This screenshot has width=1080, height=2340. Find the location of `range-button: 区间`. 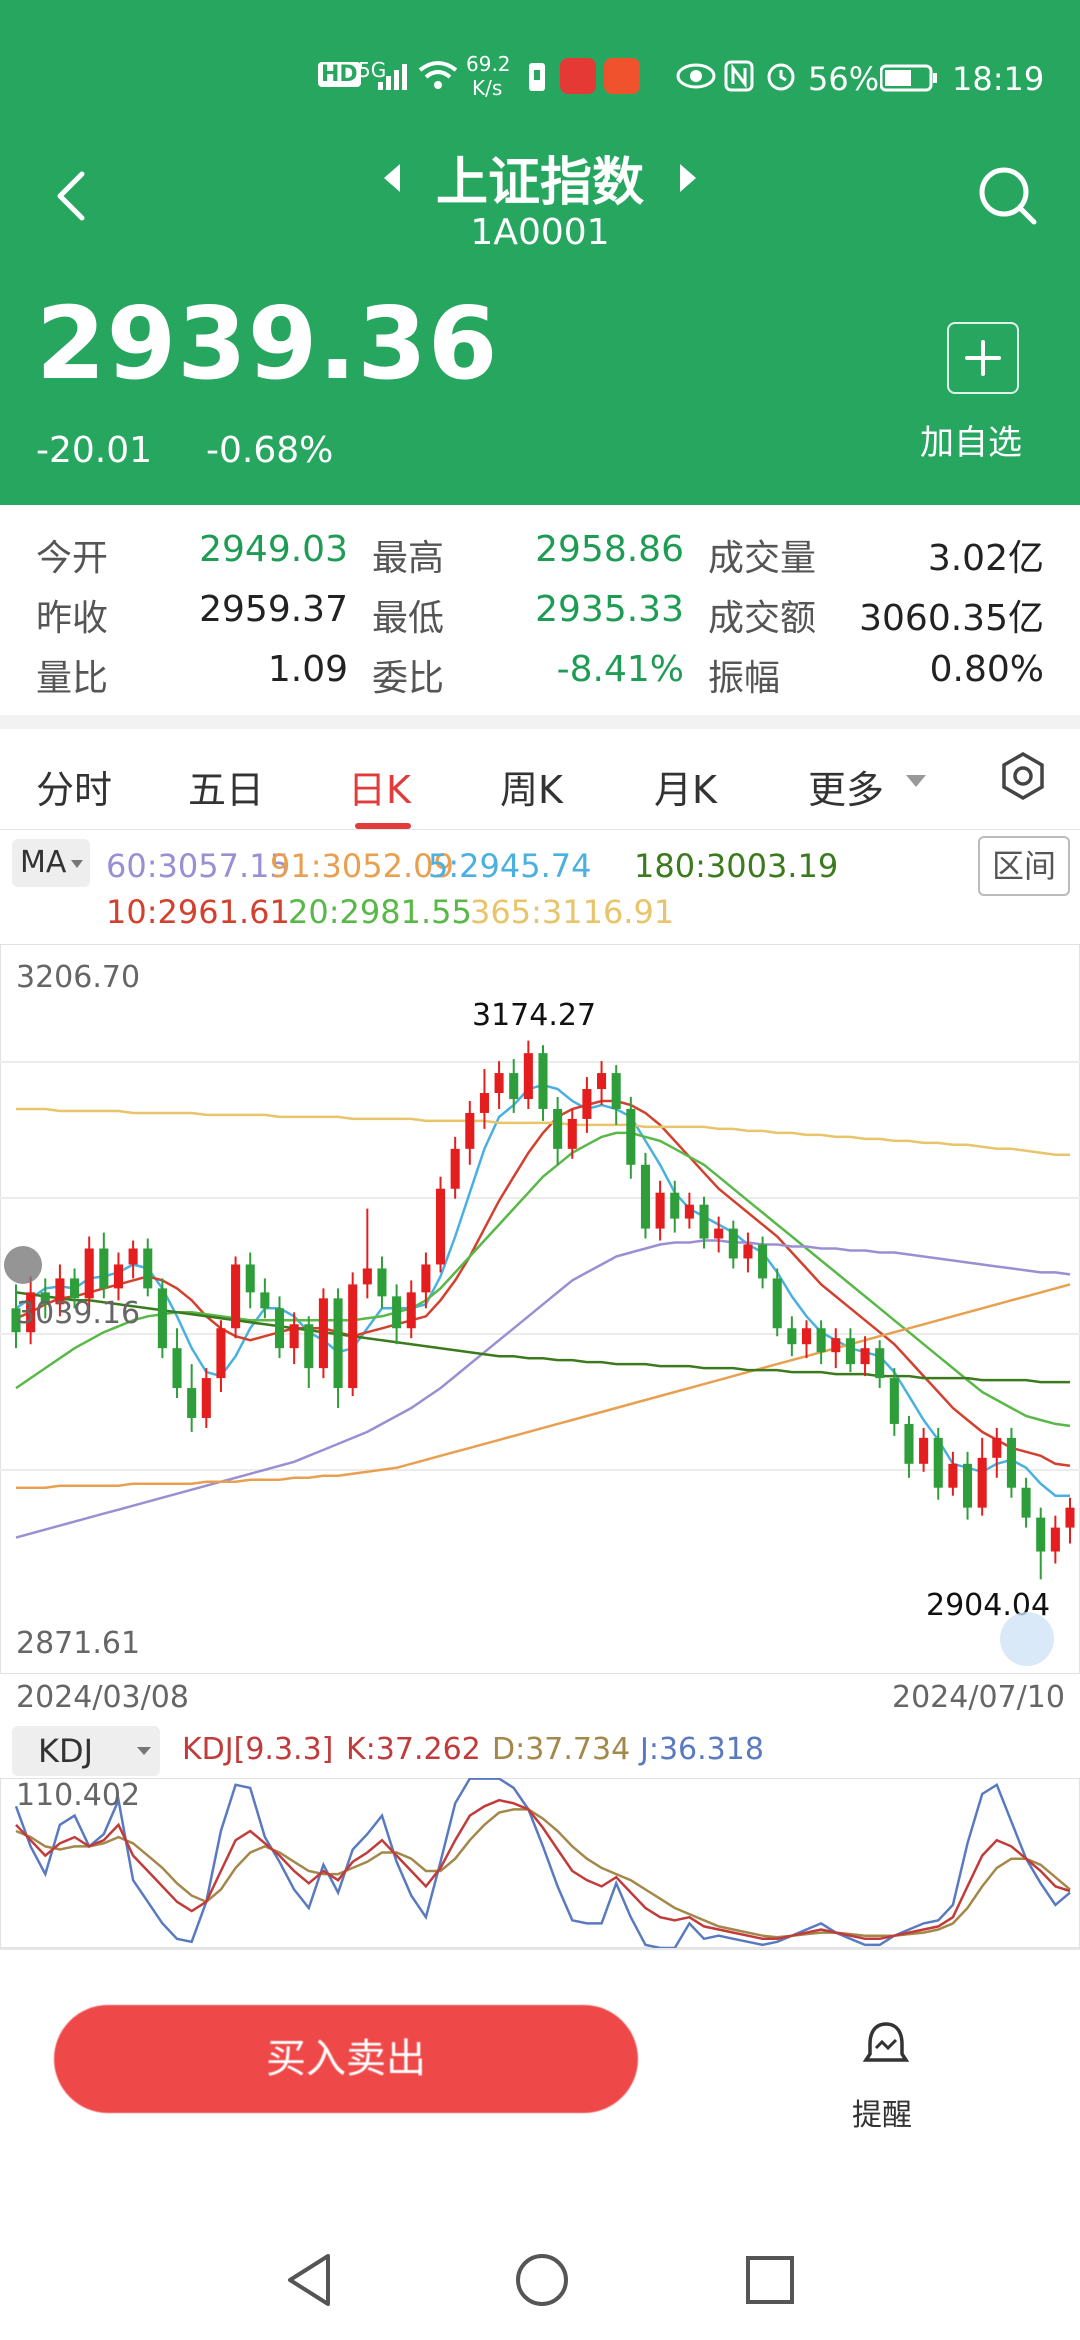

range-button: 区间 is located at coordinates (1024, 866).